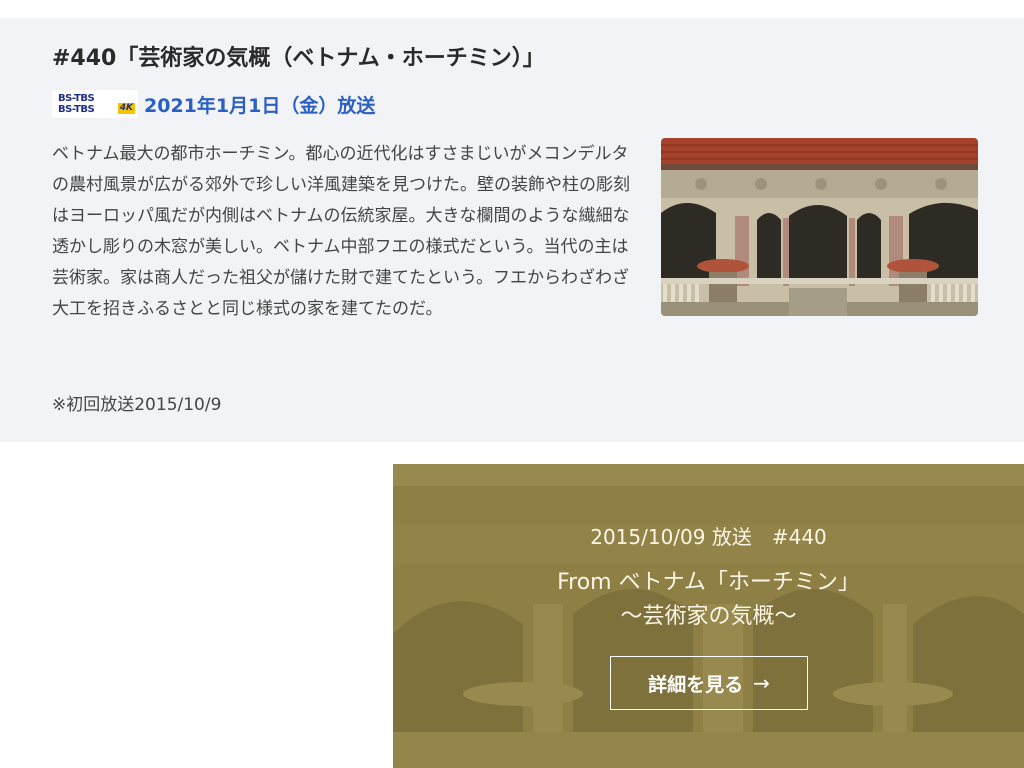 This screenshot has height=768, width=1024. Describe the element at coordinates (696, 684) in the screenshot. I see `view-details-label: 詳細を見る` at that location.